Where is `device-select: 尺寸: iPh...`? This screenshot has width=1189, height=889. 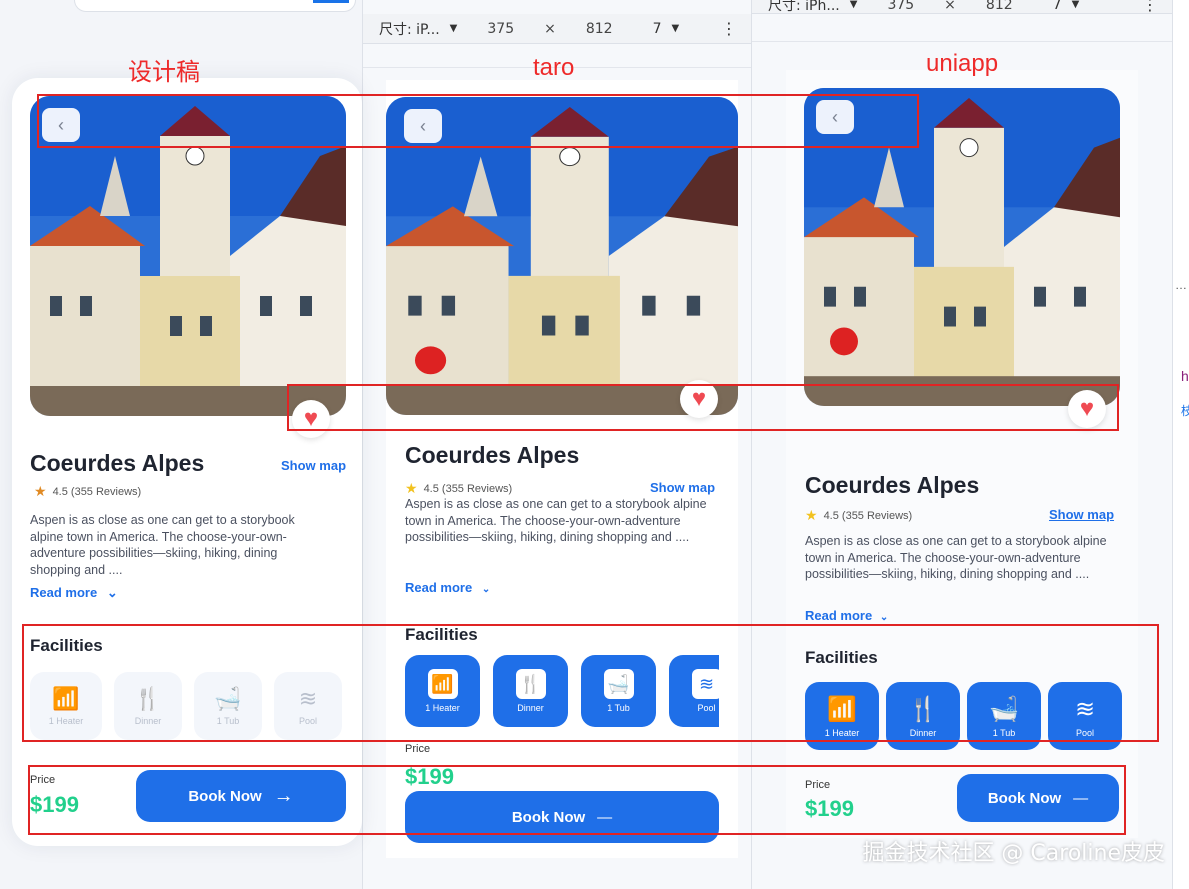 device-select: 尺寸: iPh... is located at coordinates (804, 7).